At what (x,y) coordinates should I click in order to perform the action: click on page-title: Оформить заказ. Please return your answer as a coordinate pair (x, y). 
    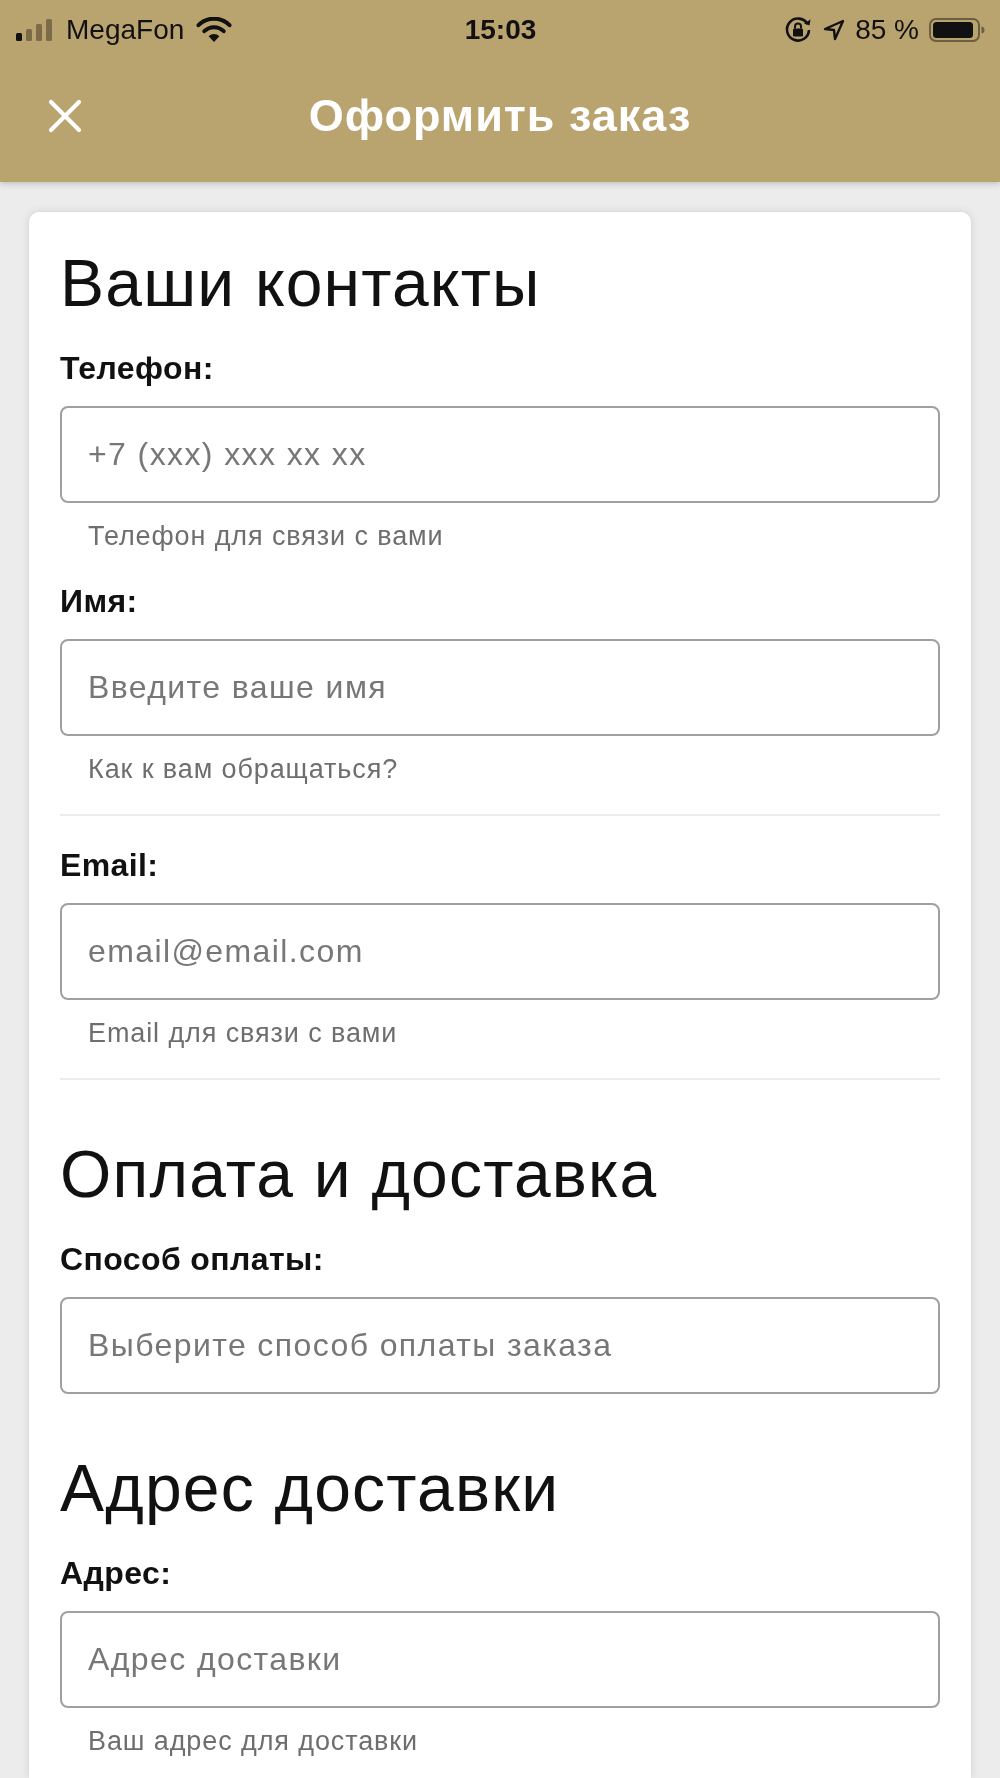
    Looking at the image, I should click on (500, 116).